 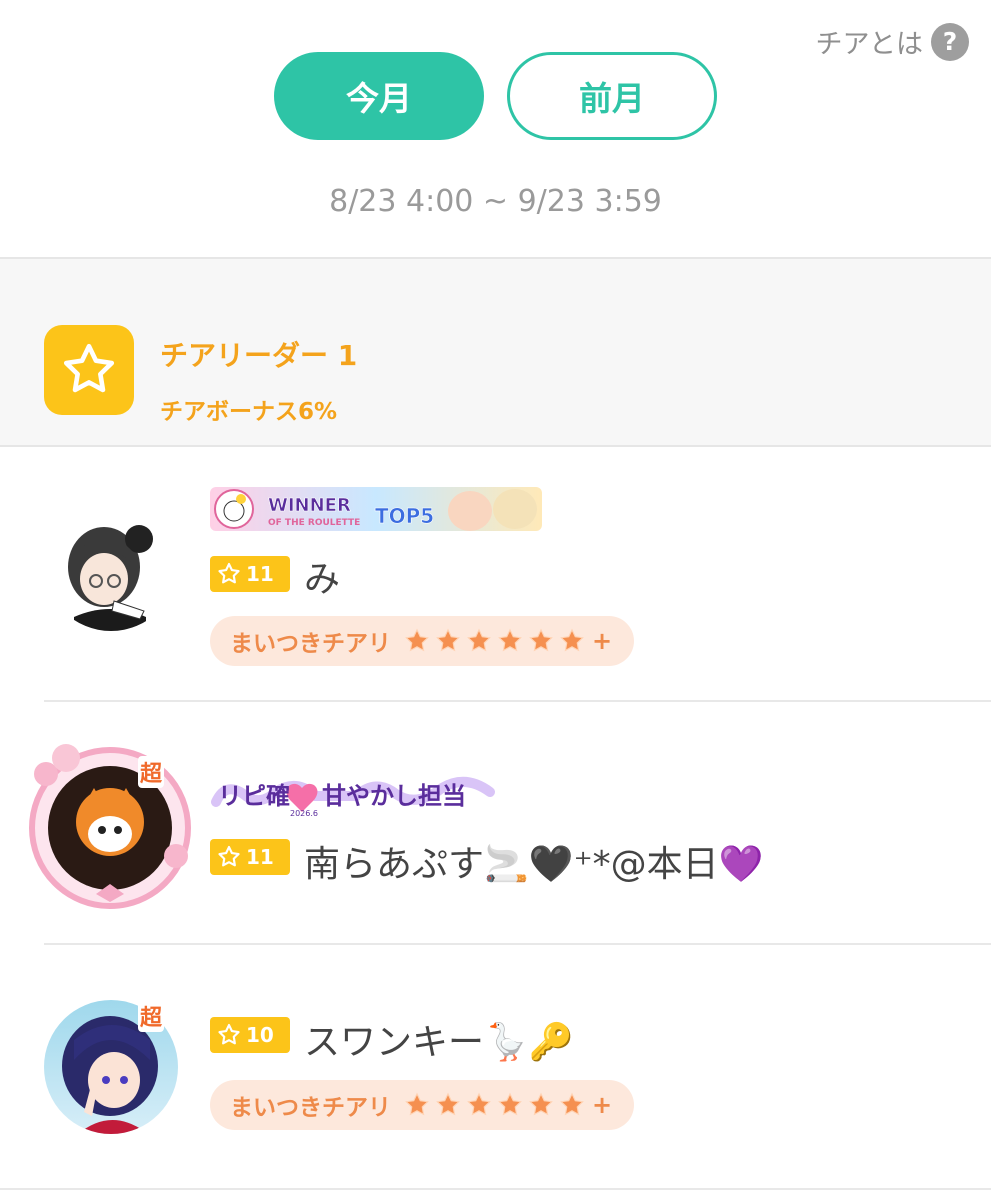 What do you see at coordinates (309, 505) in the screenshot?
I see `svg-text: WINNER` at bounding box center [309, 505].